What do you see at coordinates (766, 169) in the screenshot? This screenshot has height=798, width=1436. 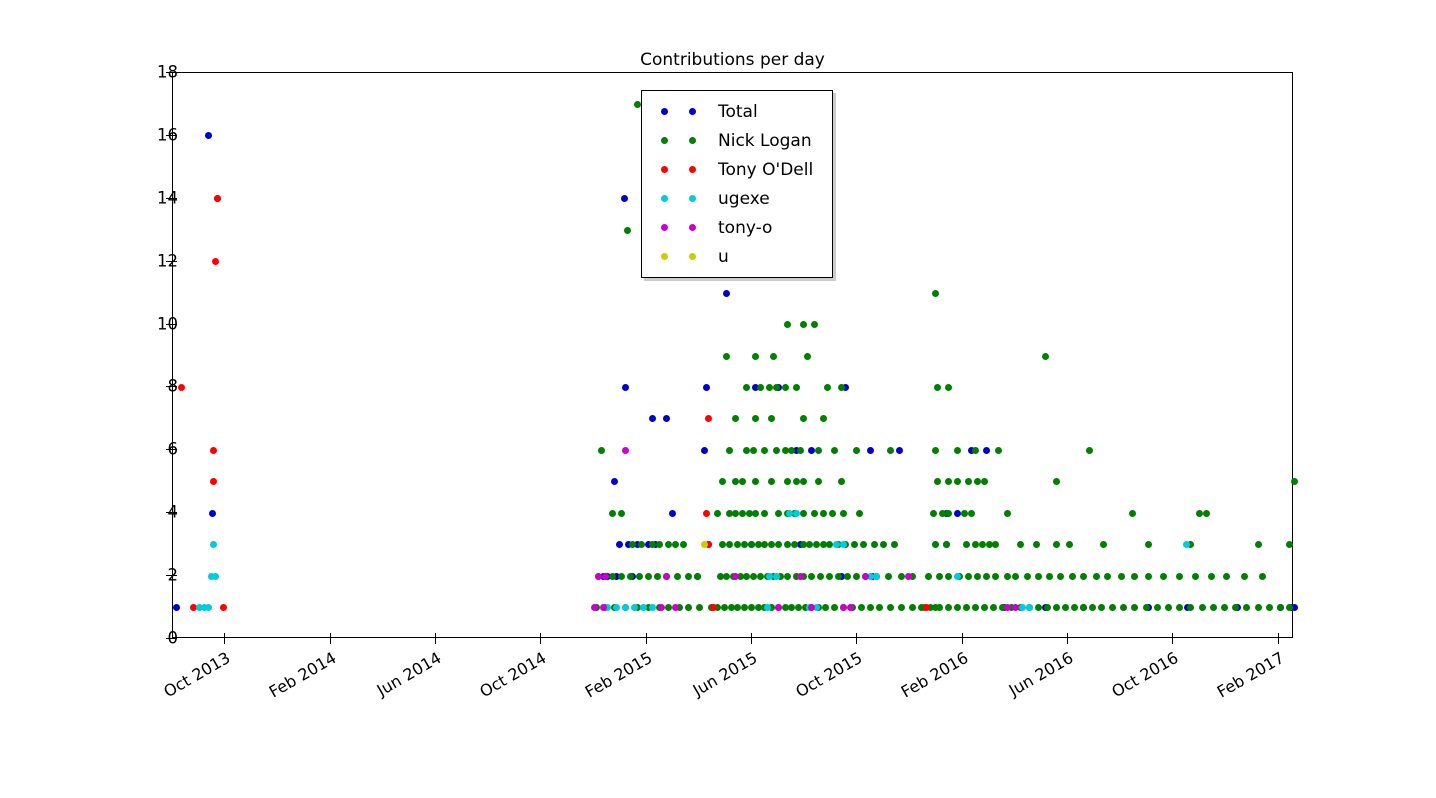 I see `legend-item-label: Tony O'Dell` at bounding box center [766, 169].